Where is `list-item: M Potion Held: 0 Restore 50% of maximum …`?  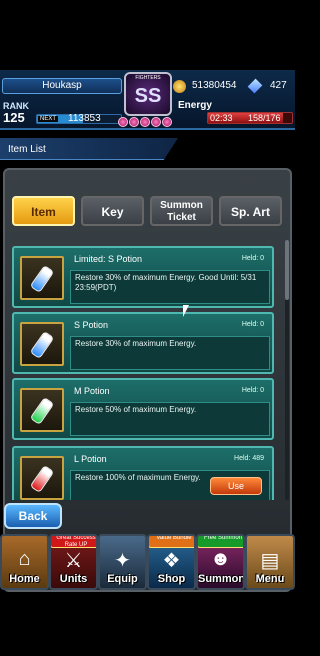 list-item: M Potion Held: 0 Restore 50% of maximum … is located at coordinates (143, 409).